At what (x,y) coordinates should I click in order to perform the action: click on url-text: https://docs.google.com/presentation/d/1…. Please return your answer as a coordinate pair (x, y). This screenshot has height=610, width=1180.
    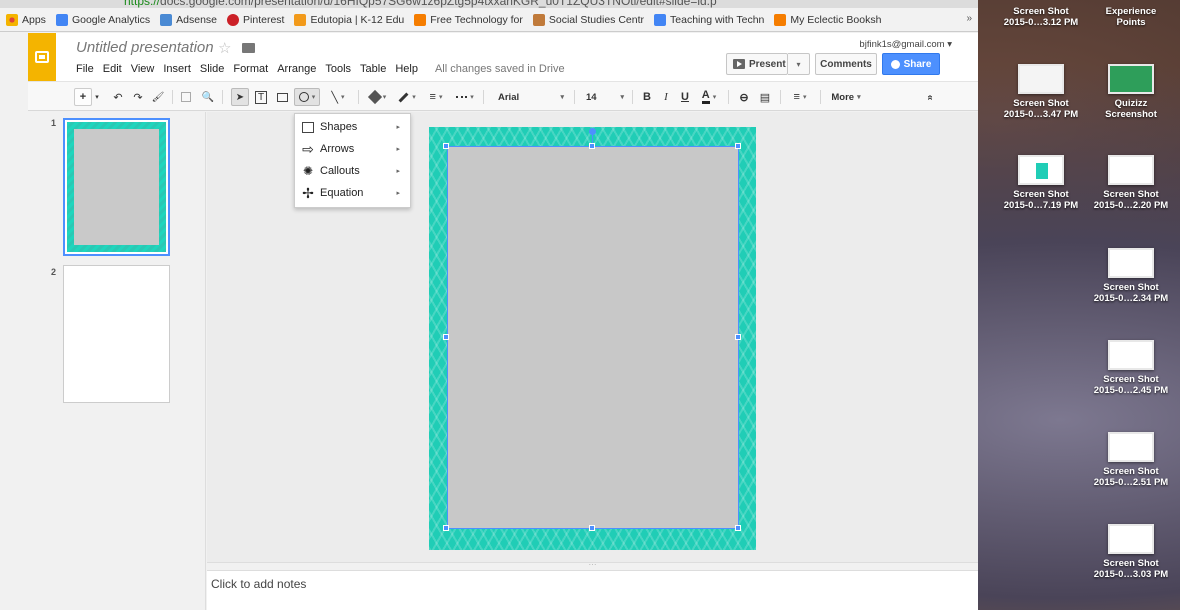
    Looking at the image, I should click on (420, 4).